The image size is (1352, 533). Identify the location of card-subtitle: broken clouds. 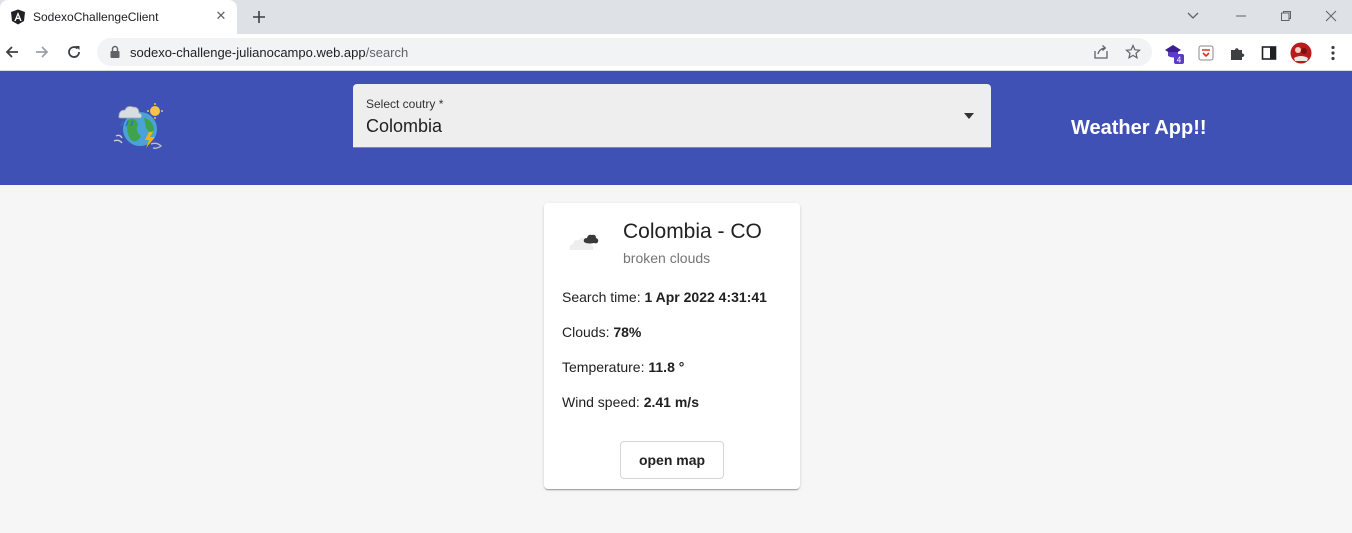
(667, 258).